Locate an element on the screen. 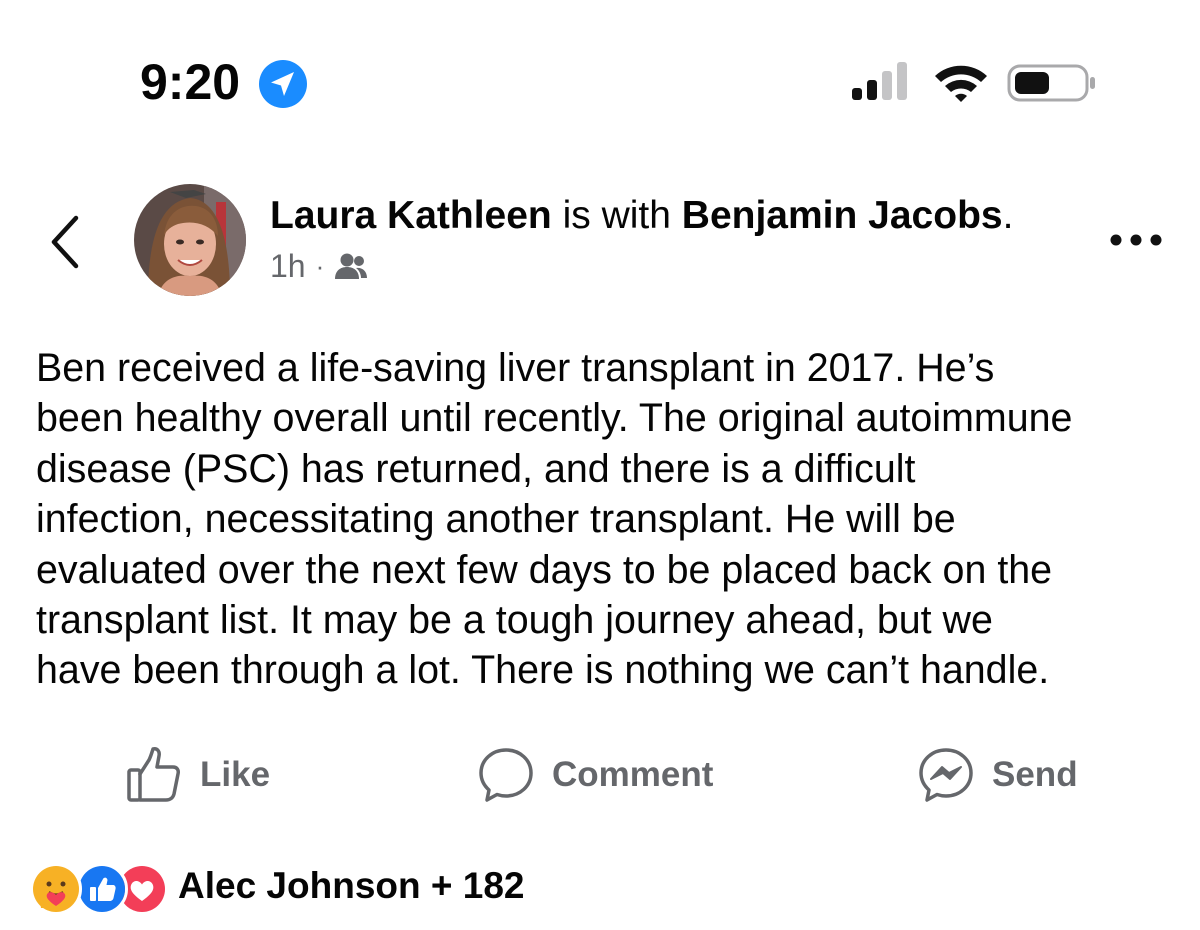  reaction-summary-text: Alec Johnson + 182 is located at coordinates (351, 886).